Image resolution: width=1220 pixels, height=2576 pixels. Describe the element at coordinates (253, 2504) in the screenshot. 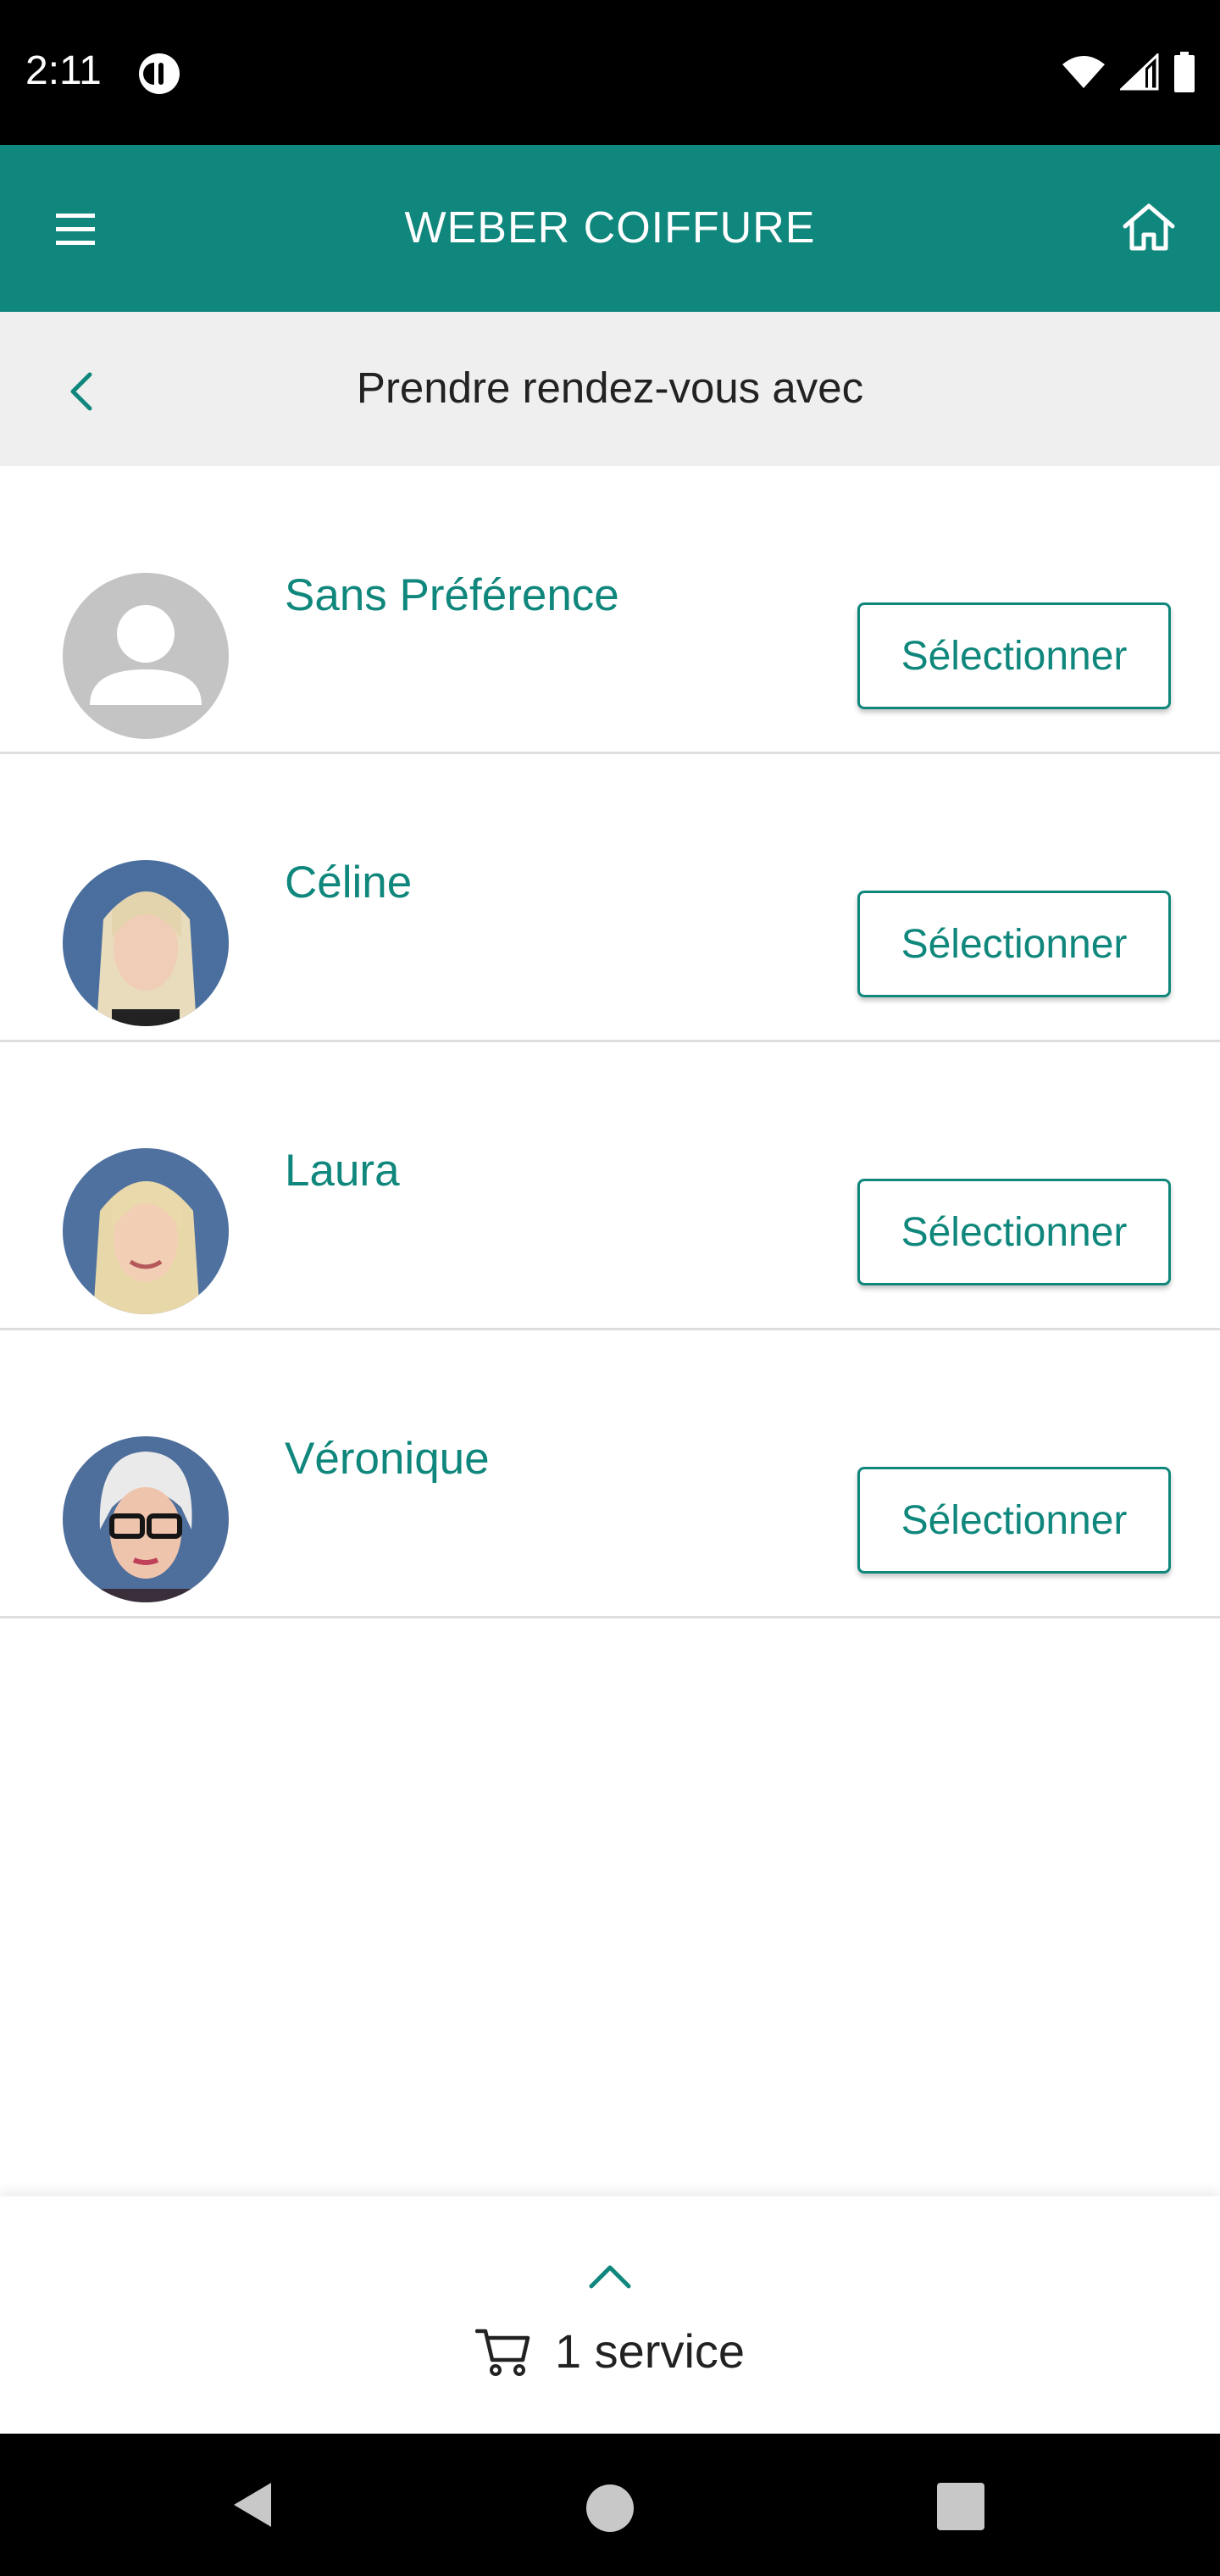

I see `nav-back-icon` at that location.